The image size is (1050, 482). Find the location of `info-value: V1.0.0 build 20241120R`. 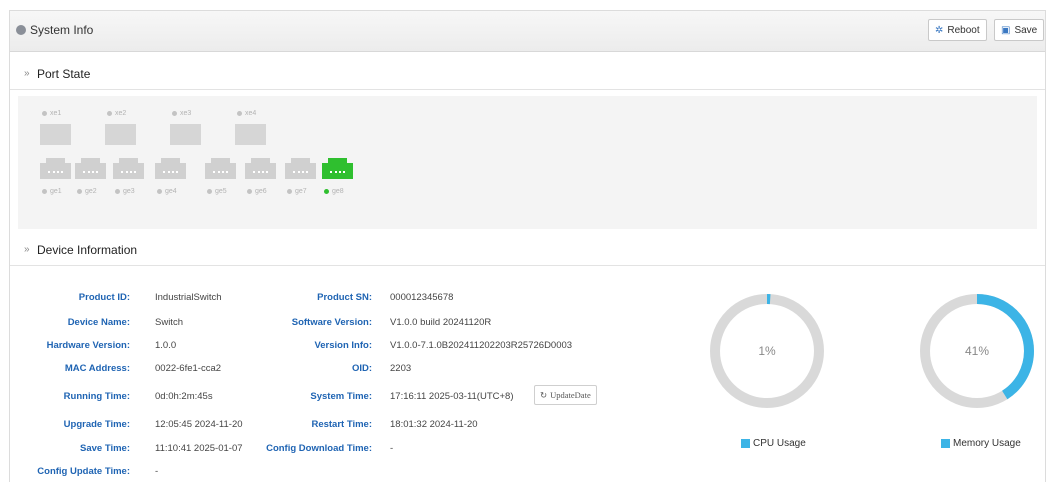

info-value: V1.0.0 build 20241120R is located at coordinates (441, 322).